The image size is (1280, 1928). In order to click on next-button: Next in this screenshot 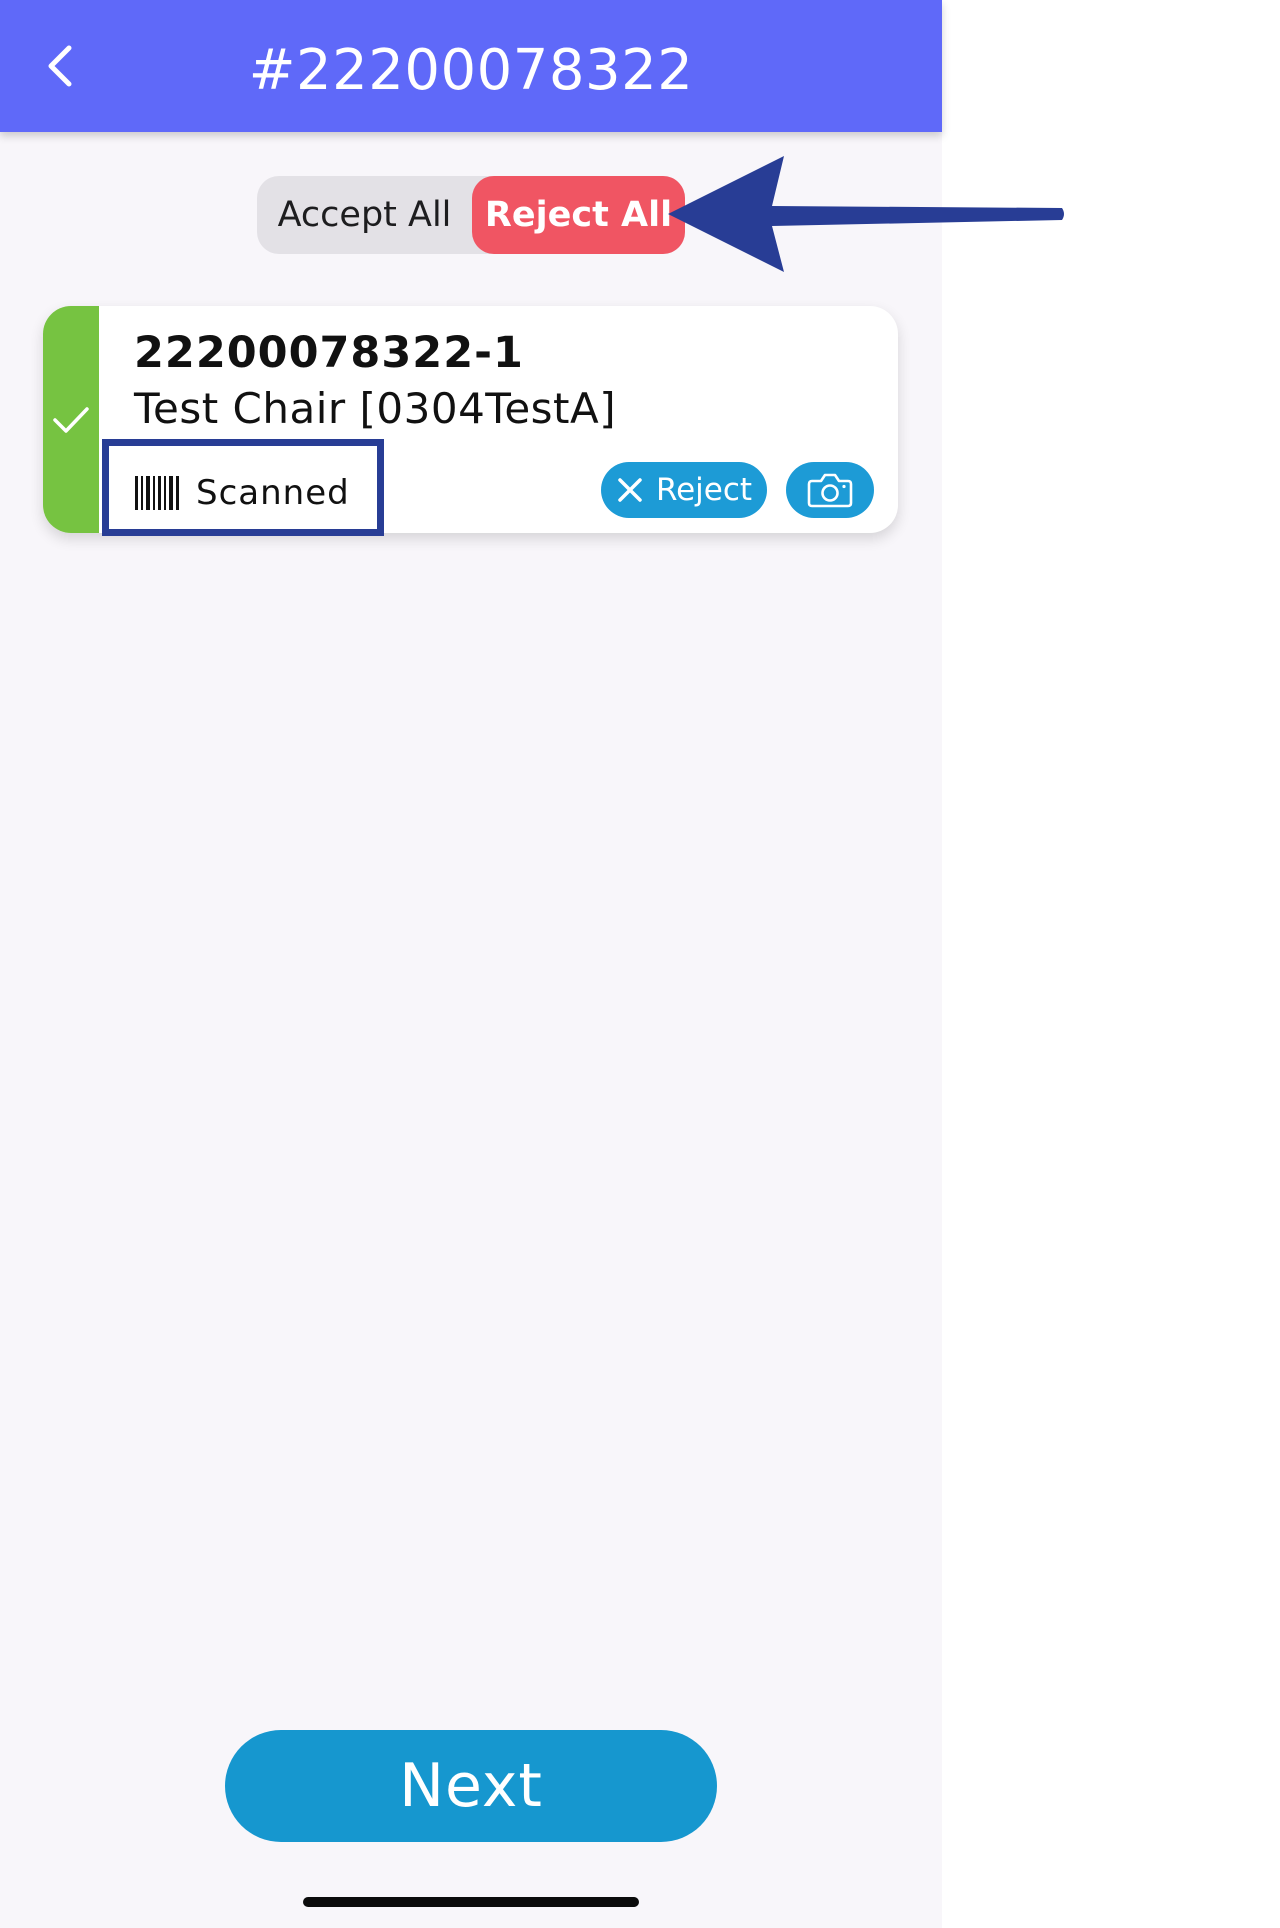, I will do `click(471, 1786)`.